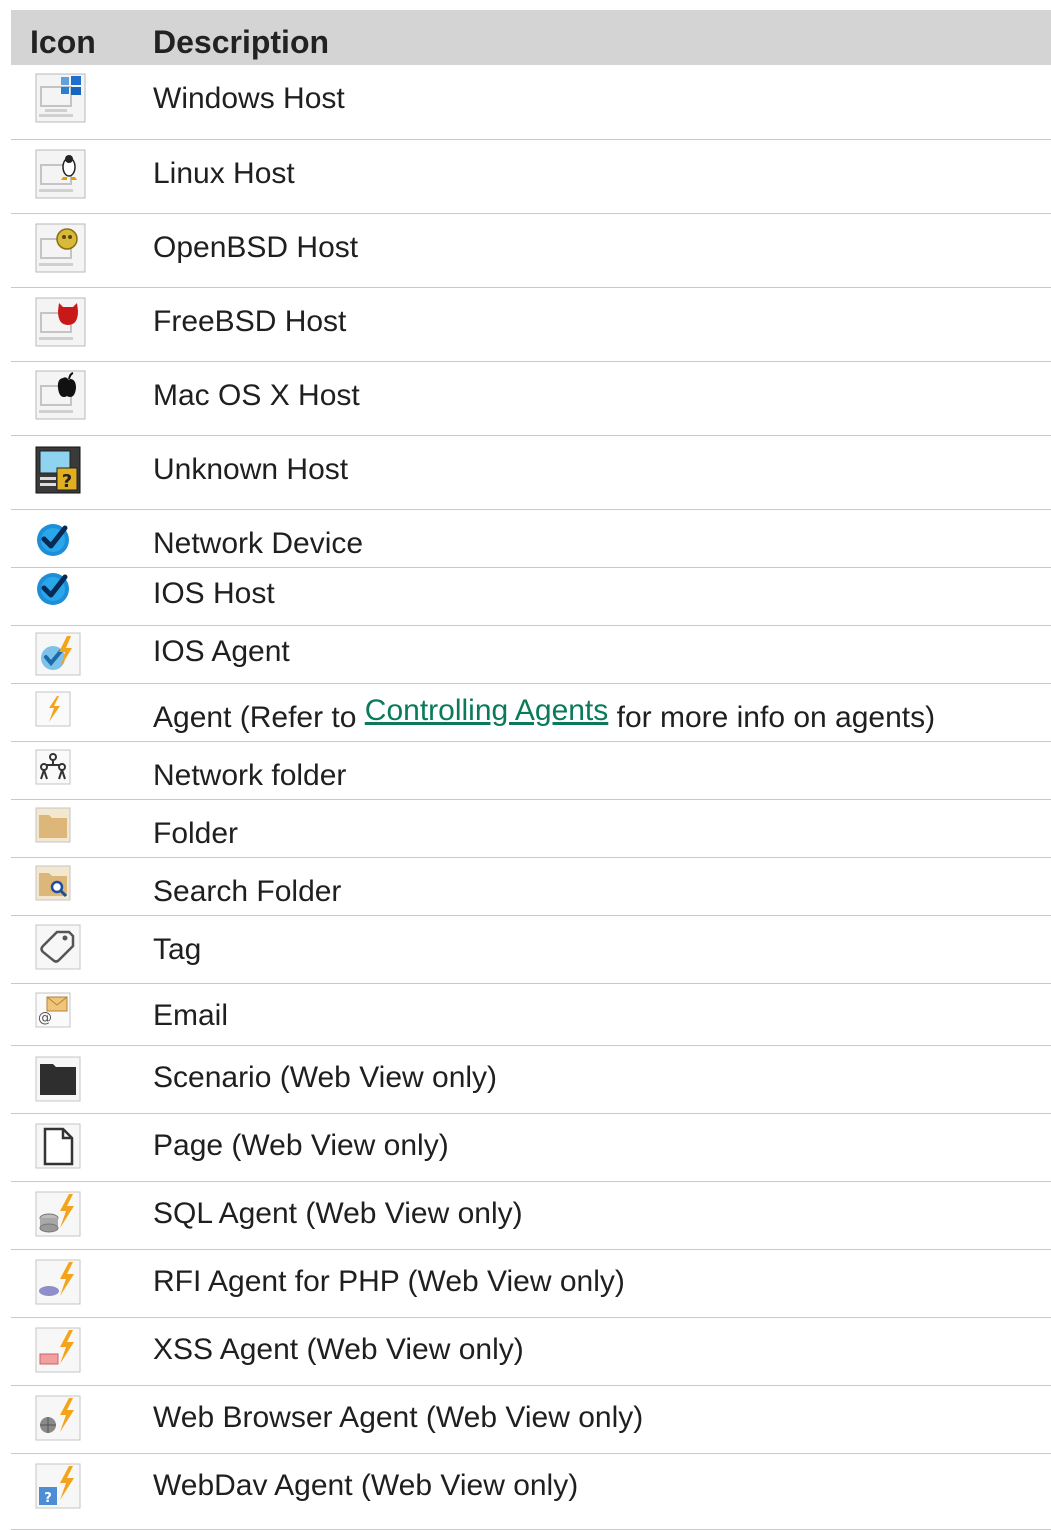 This screenshot has height=1530, width=1051. Describe the element at coordinates (60, 321) in the screenshot. I see `freebsd-host-icon` at that location.